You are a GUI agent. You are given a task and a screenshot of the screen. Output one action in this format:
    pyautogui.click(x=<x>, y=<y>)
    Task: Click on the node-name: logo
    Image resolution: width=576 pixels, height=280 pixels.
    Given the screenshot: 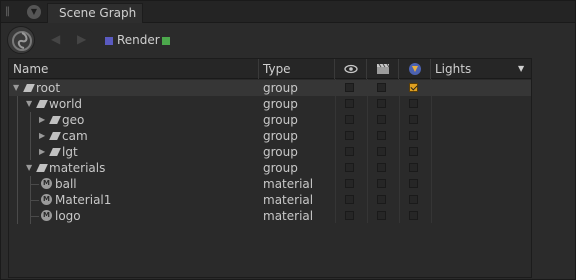 What is the action you would take?
    pyautogui.click(x=68, y=216)
    